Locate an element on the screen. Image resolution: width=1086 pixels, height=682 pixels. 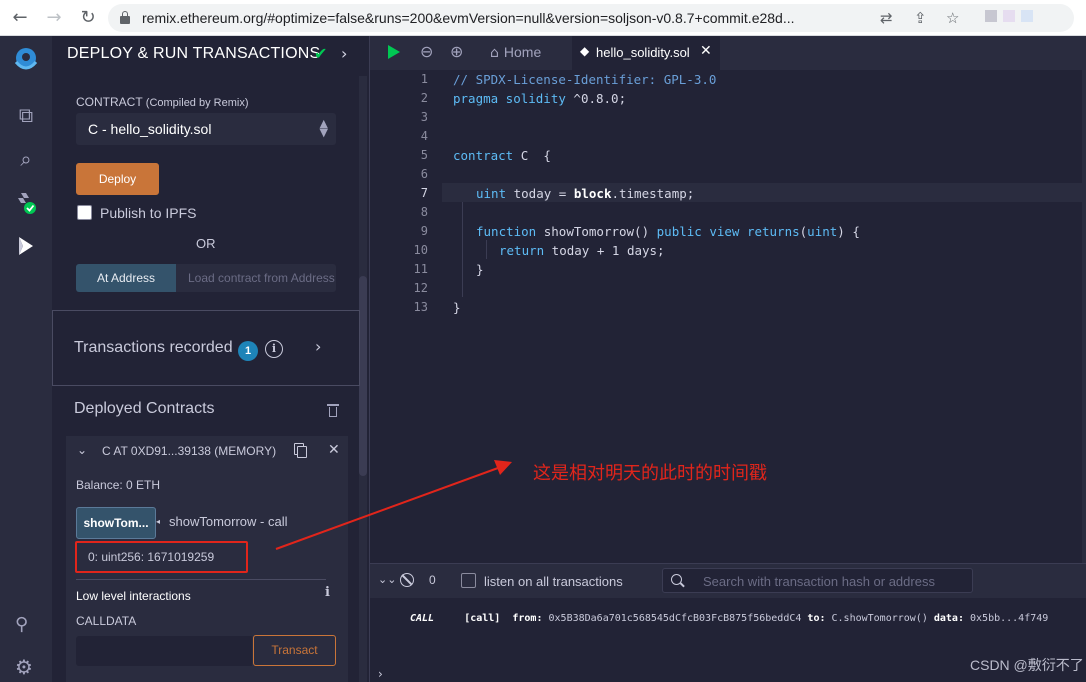
code-token: .timestamp; is located at coordinates (653, 193).